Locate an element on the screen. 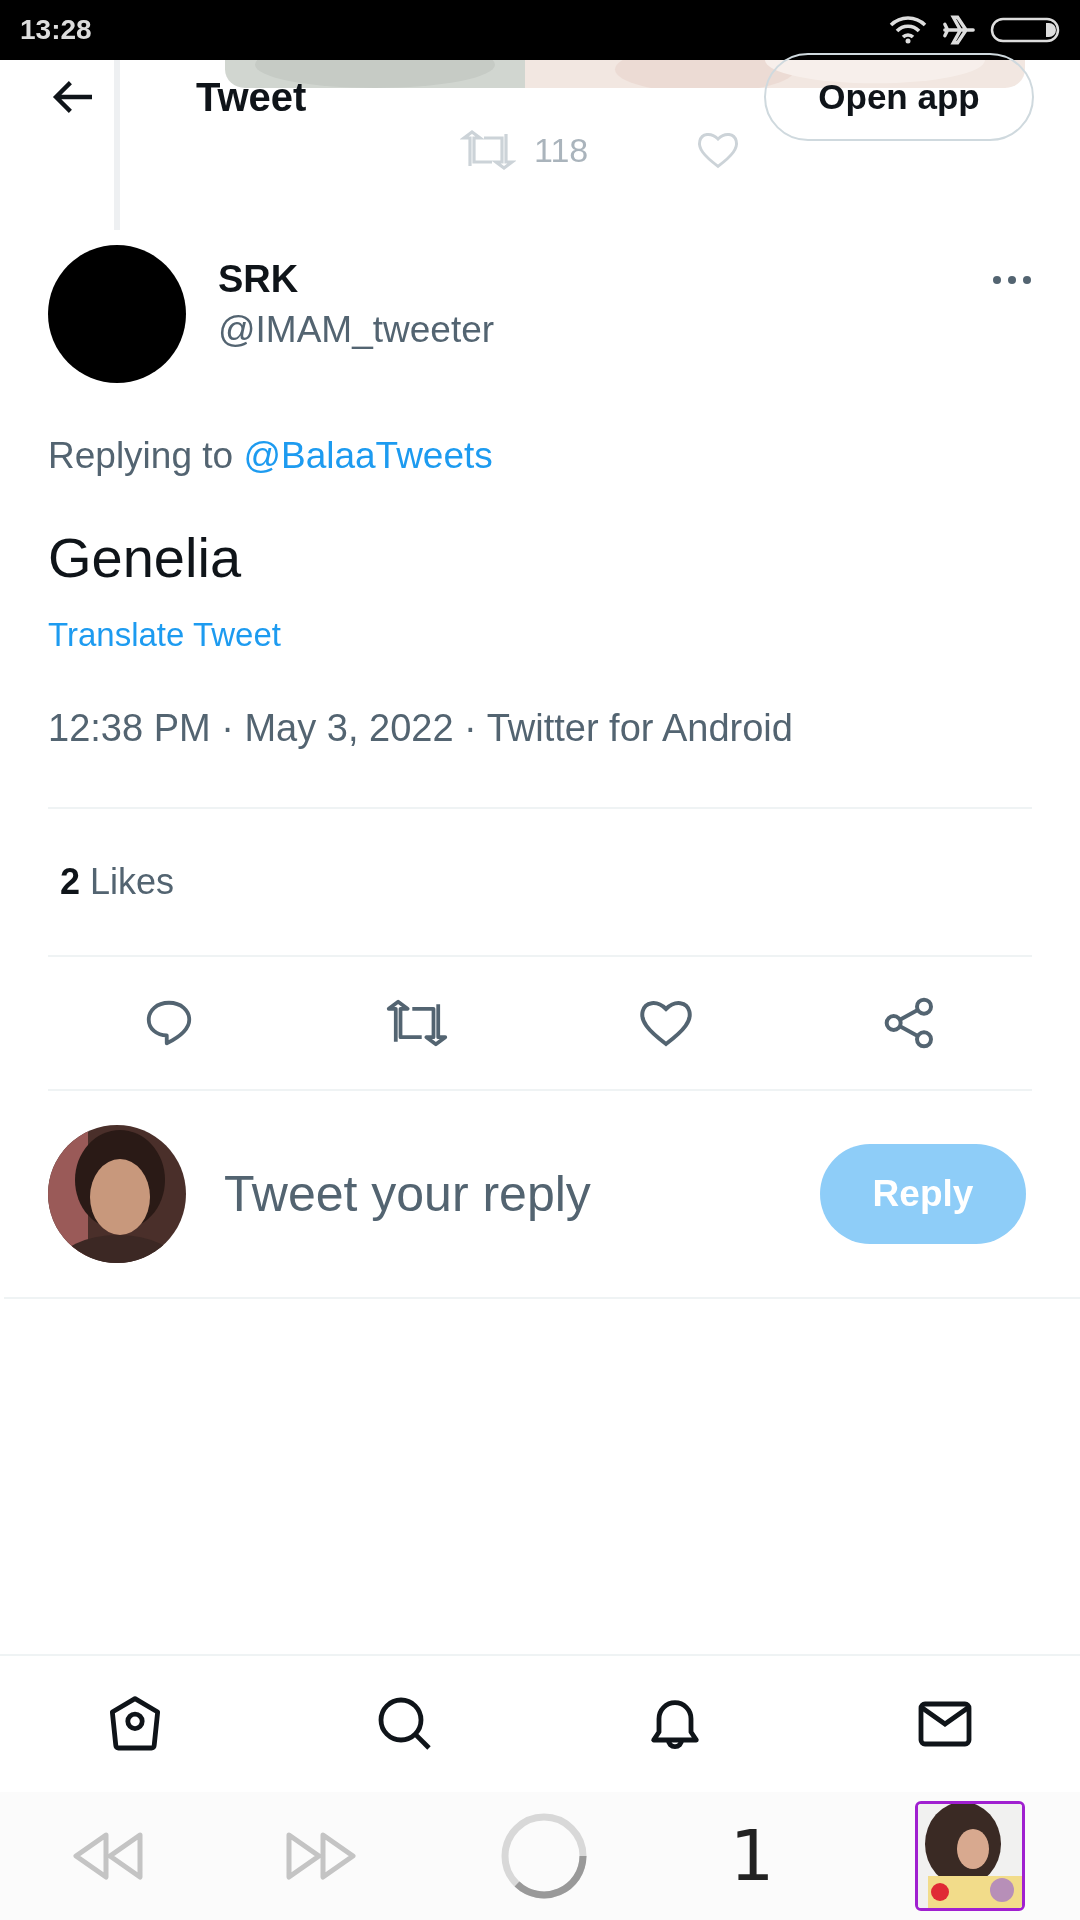 Image resolution: width=1080 pixels, height=1920 pixels. tweet-text: Genelia is located at coordinates (145, 557).